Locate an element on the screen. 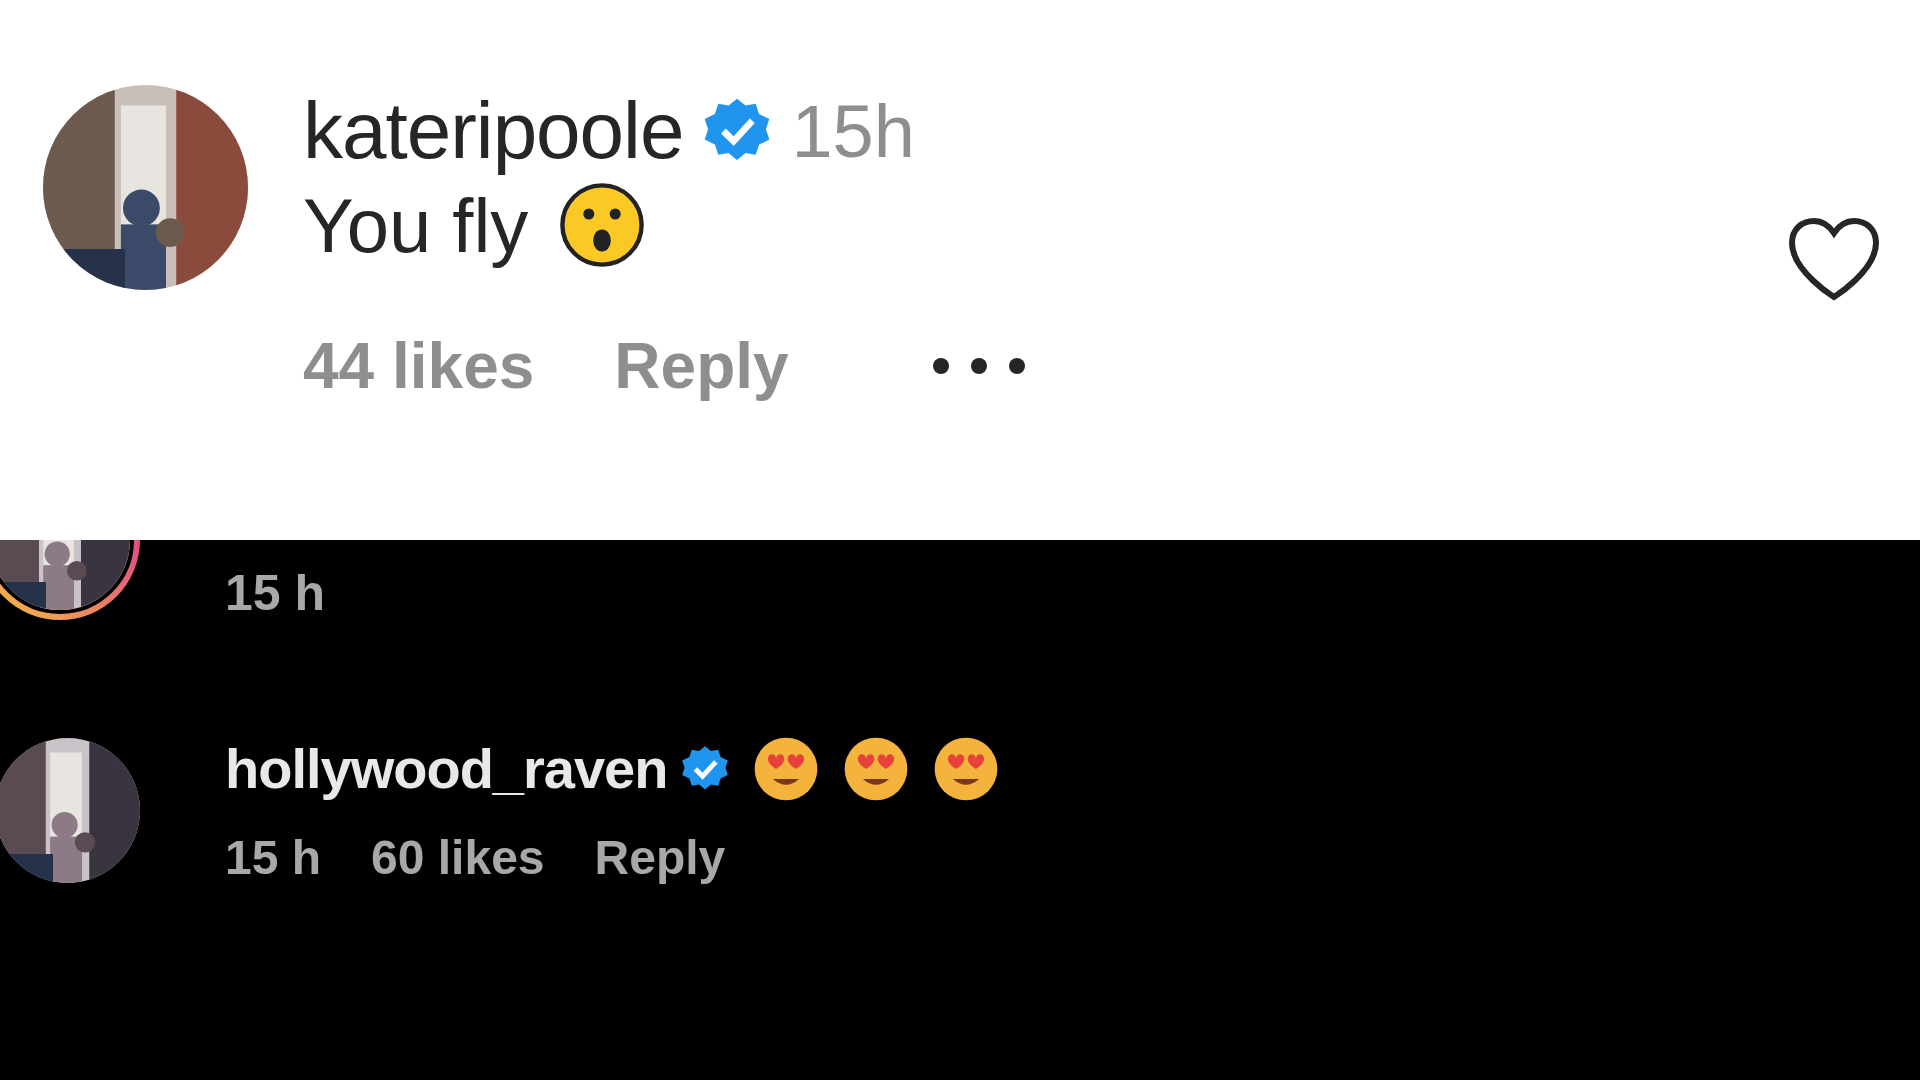  timestamp: 15h is located at coordinates (853, 131).